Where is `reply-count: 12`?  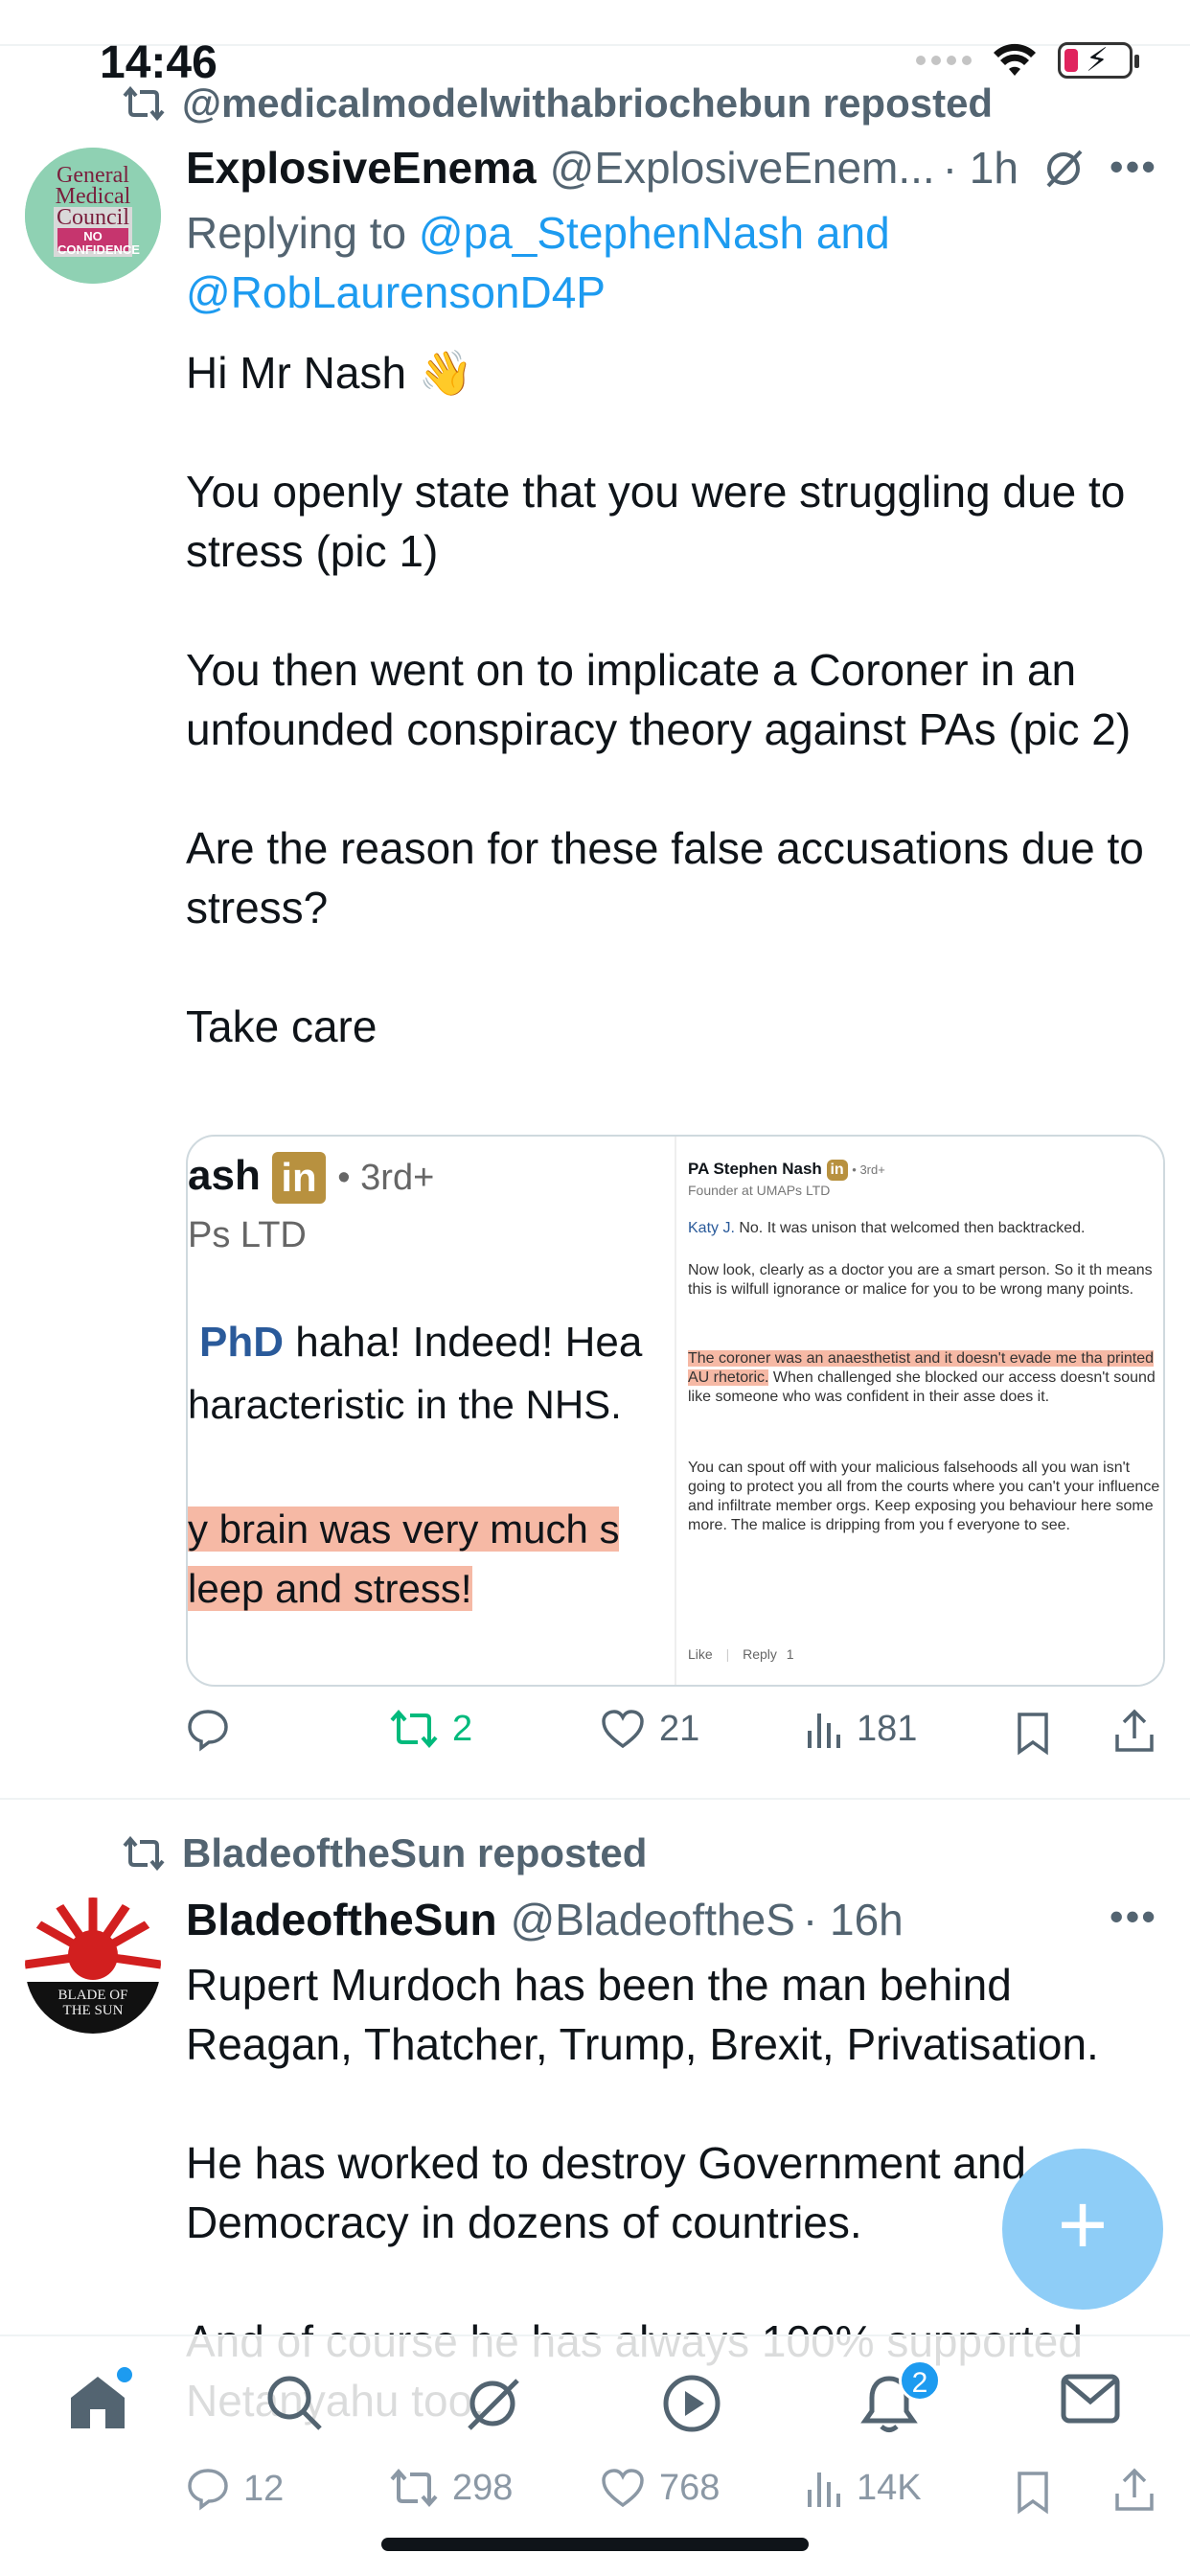
reply-count: 12 is located at coordinates (264, 2488).